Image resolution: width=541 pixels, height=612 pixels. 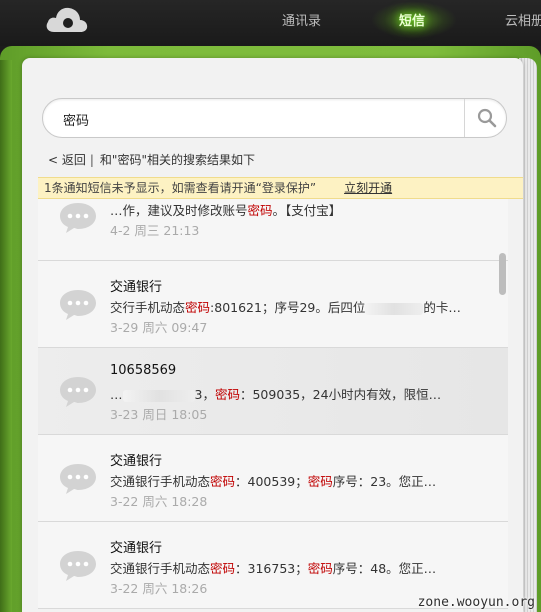 What do you see at coordinates (67, 160) in the screenshot?
I see `back-link: < 返回` at bounding box center [67, 160].